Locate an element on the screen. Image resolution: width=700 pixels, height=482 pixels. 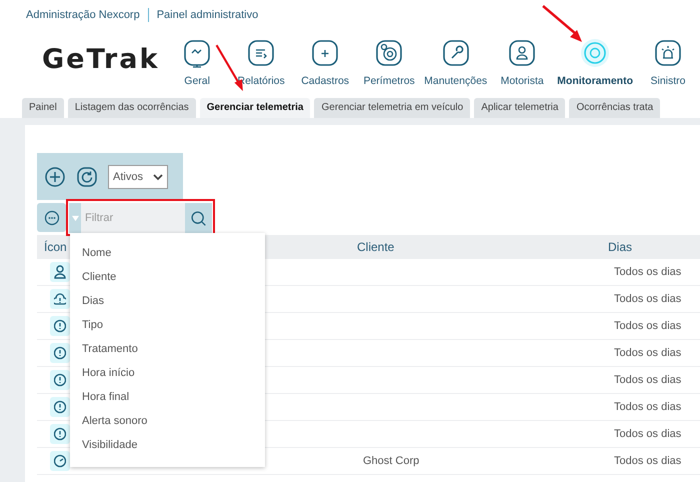
wrench-icon is located at coordinates (455, 53).